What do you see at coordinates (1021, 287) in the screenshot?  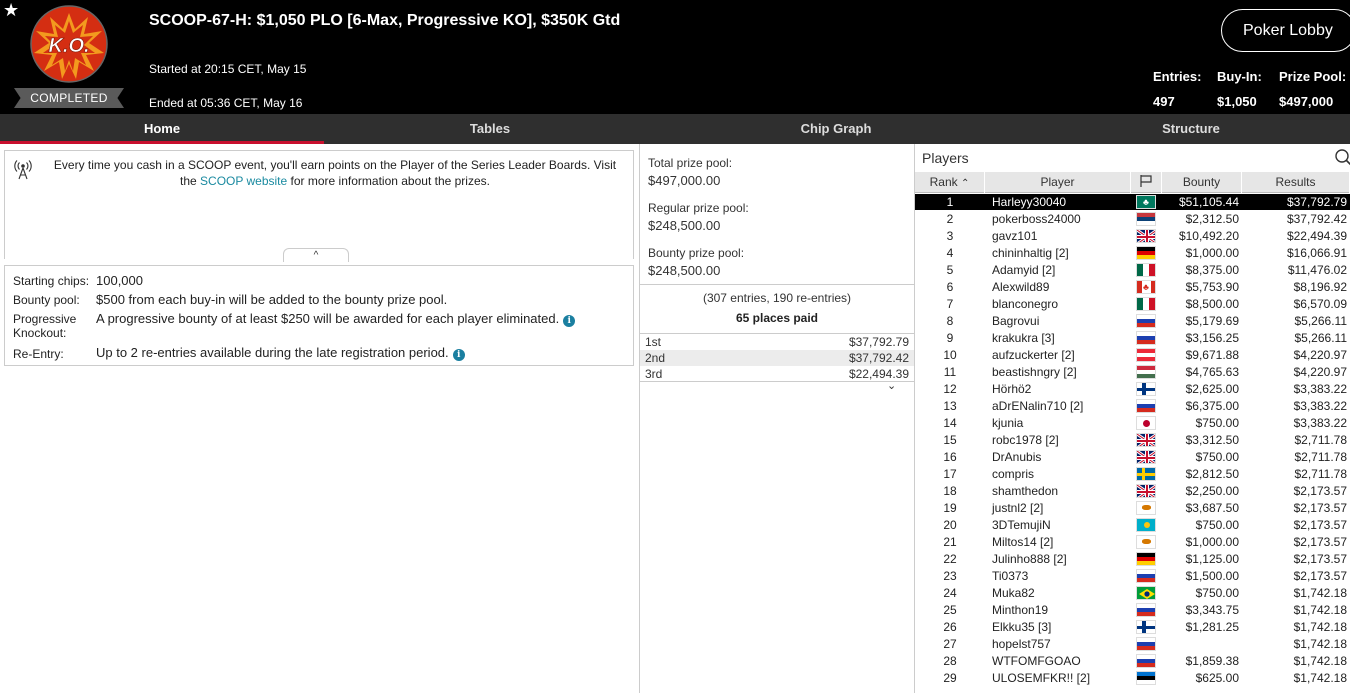 I see `player-name-cell: Alexwild89` at bounding box center [1021, 287].